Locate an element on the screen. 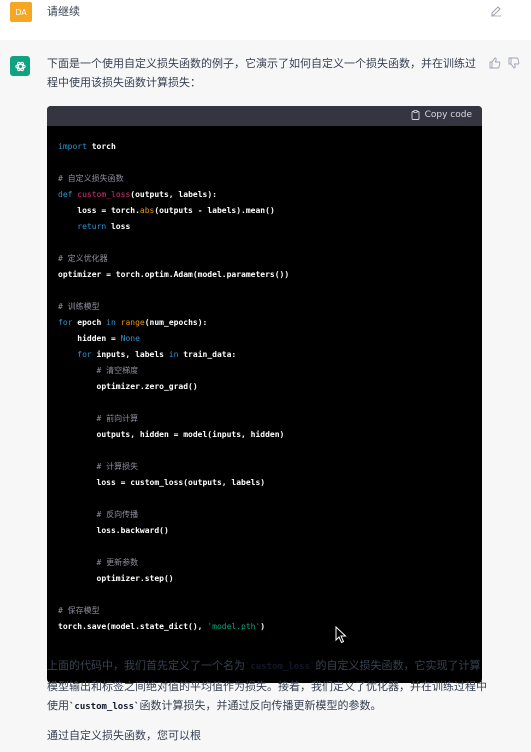 The image size is (531, 752). code-line: # 自定义损失函数 is located at coordinates (173, 179).